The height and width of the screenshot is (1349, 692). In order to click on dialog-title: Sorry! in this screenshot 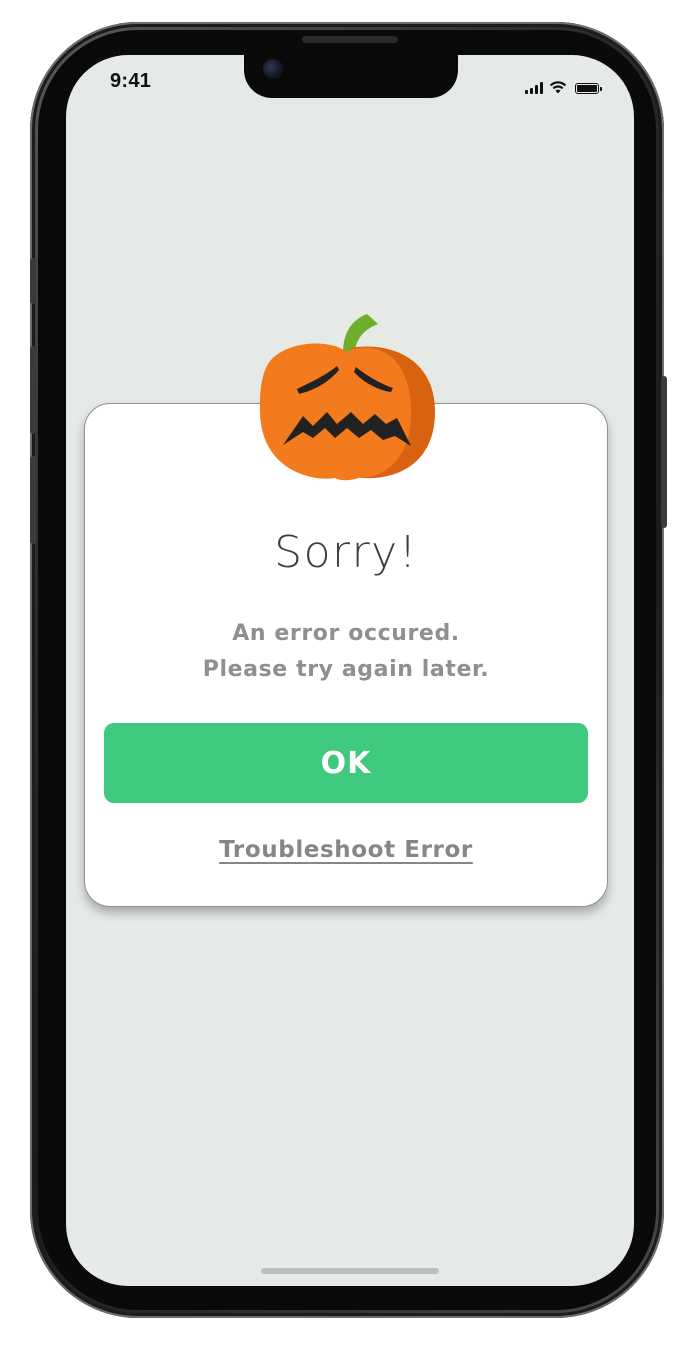, I will do `click(346, 552)`.